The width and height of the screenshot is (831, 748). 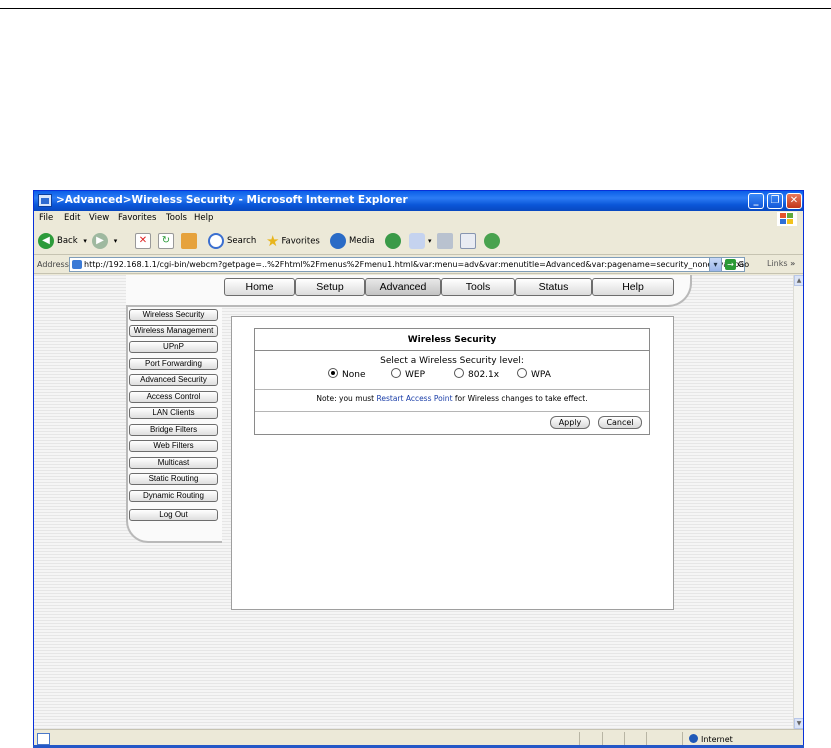 I want to click on sidebar-item-multicast: Multicast, so click(x=173, y=463).